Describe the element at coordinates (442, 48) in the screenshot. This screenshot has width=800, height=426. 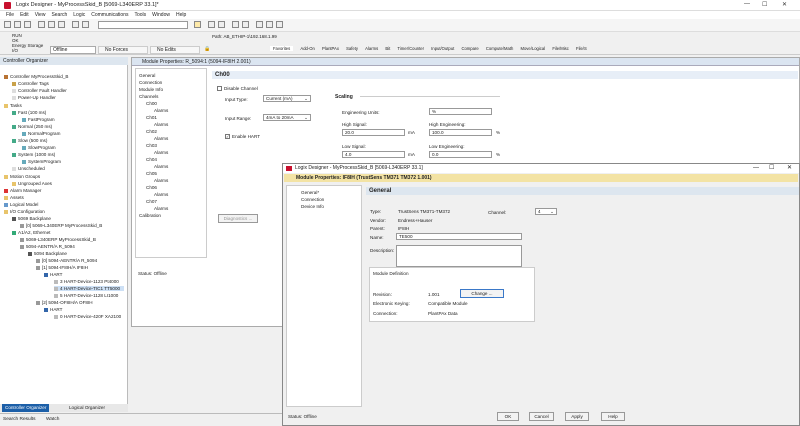
I see `tab-io: Input/Output` at that location.